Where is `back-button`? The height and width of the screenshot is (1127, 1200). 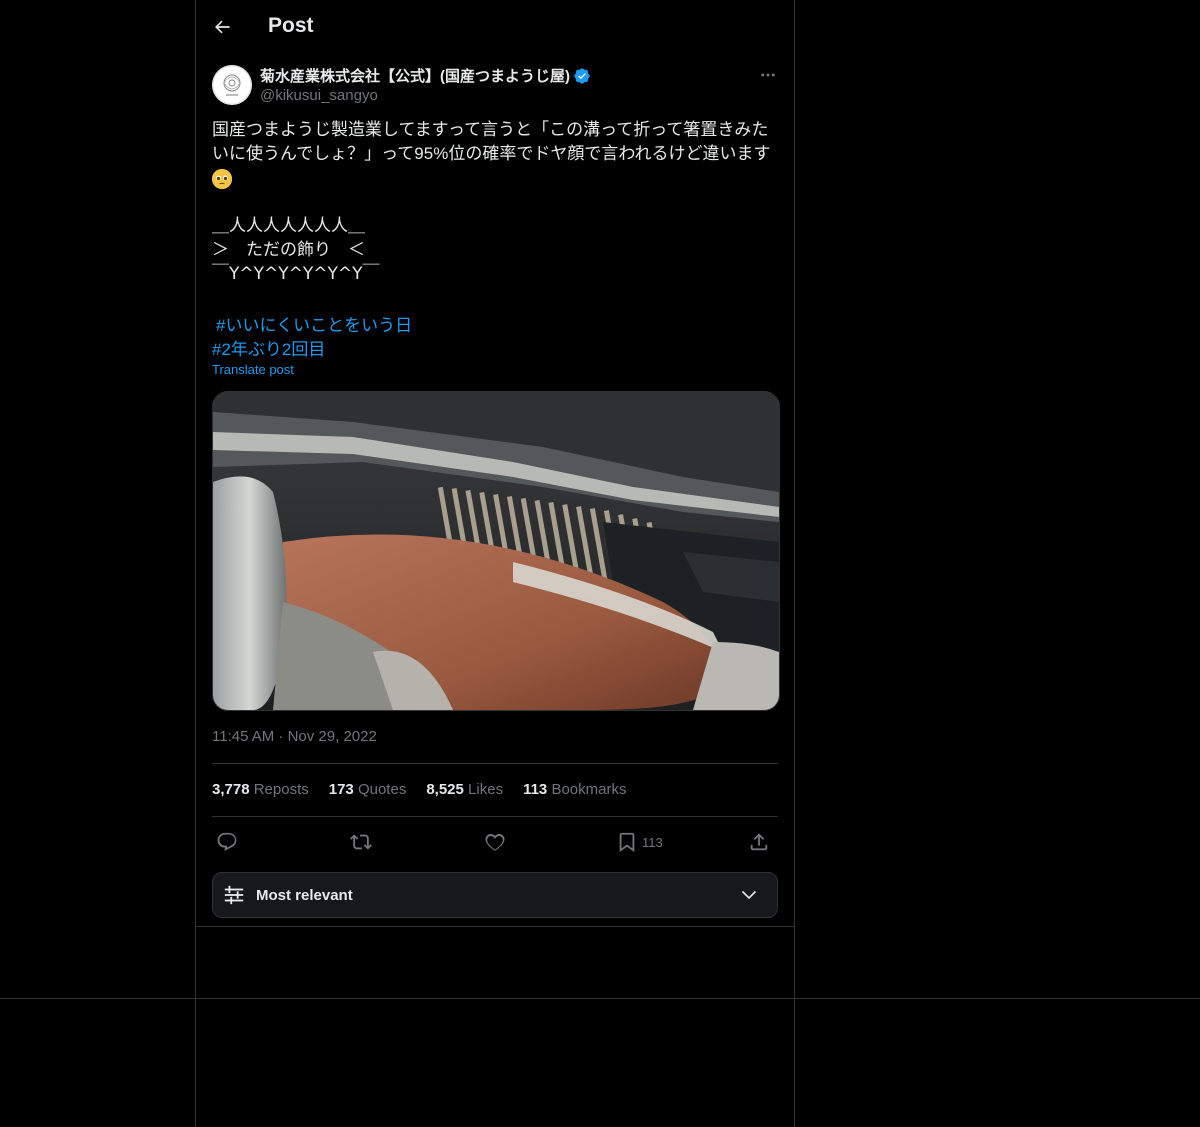 back-button is located at coordinates (222, 27).